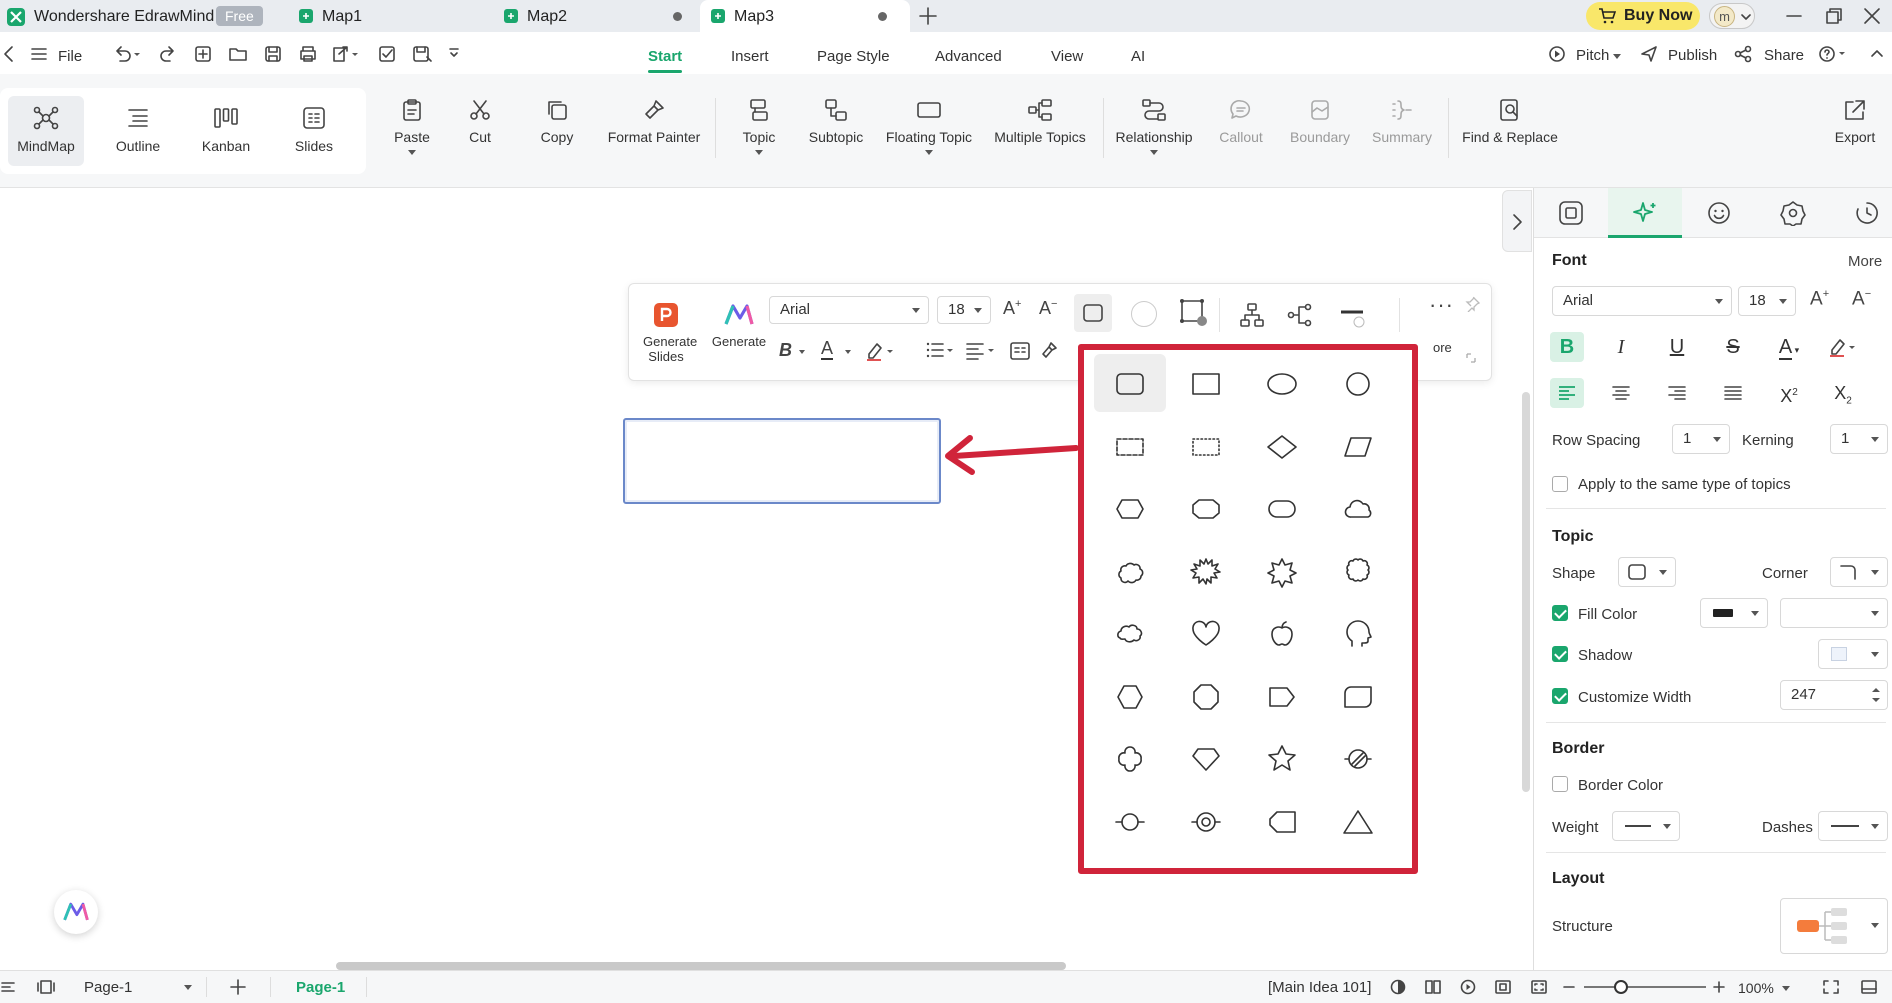 The image size is (1892, 1003). I want to click on summary-button: Summary, so click(1402, 121).